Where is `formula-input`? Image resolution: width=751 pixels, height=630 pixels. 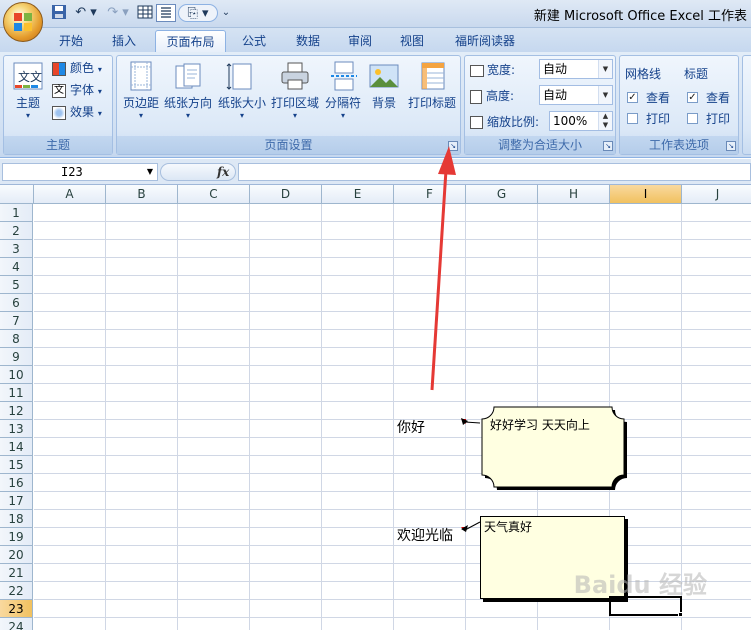
formula-input is located at coordinates (494, 172).